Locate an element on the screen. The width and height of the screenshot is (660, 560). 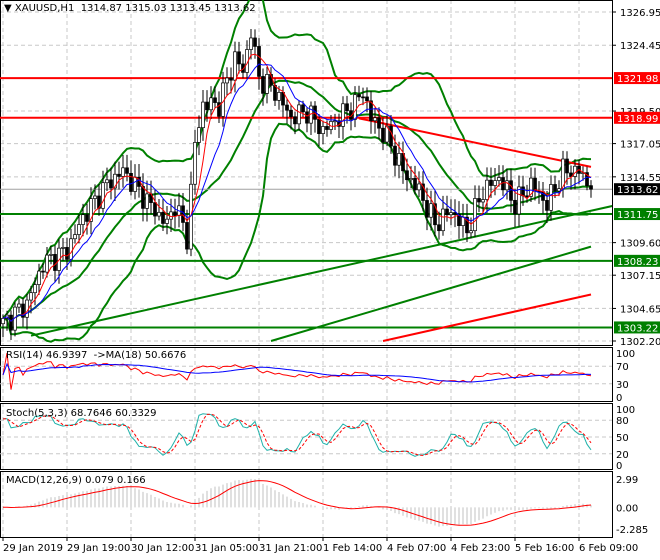
price-tick-label: 1304.65 is located at coordinates (640, 309).